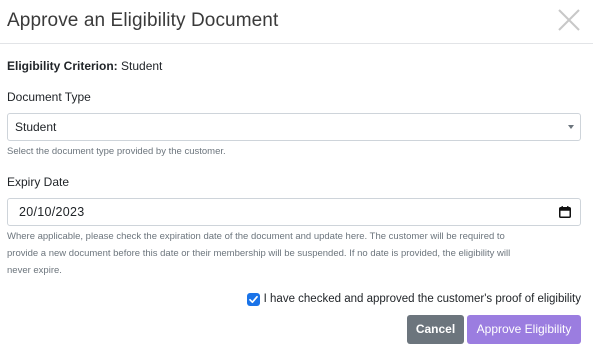 Image resolution: width=593 pixels, height=352 pixels. What do you see at coordinates (294, 212) in the screenshot?
I see `expiry-date-input: 20/10/2023` at bounding box center [294, 212].